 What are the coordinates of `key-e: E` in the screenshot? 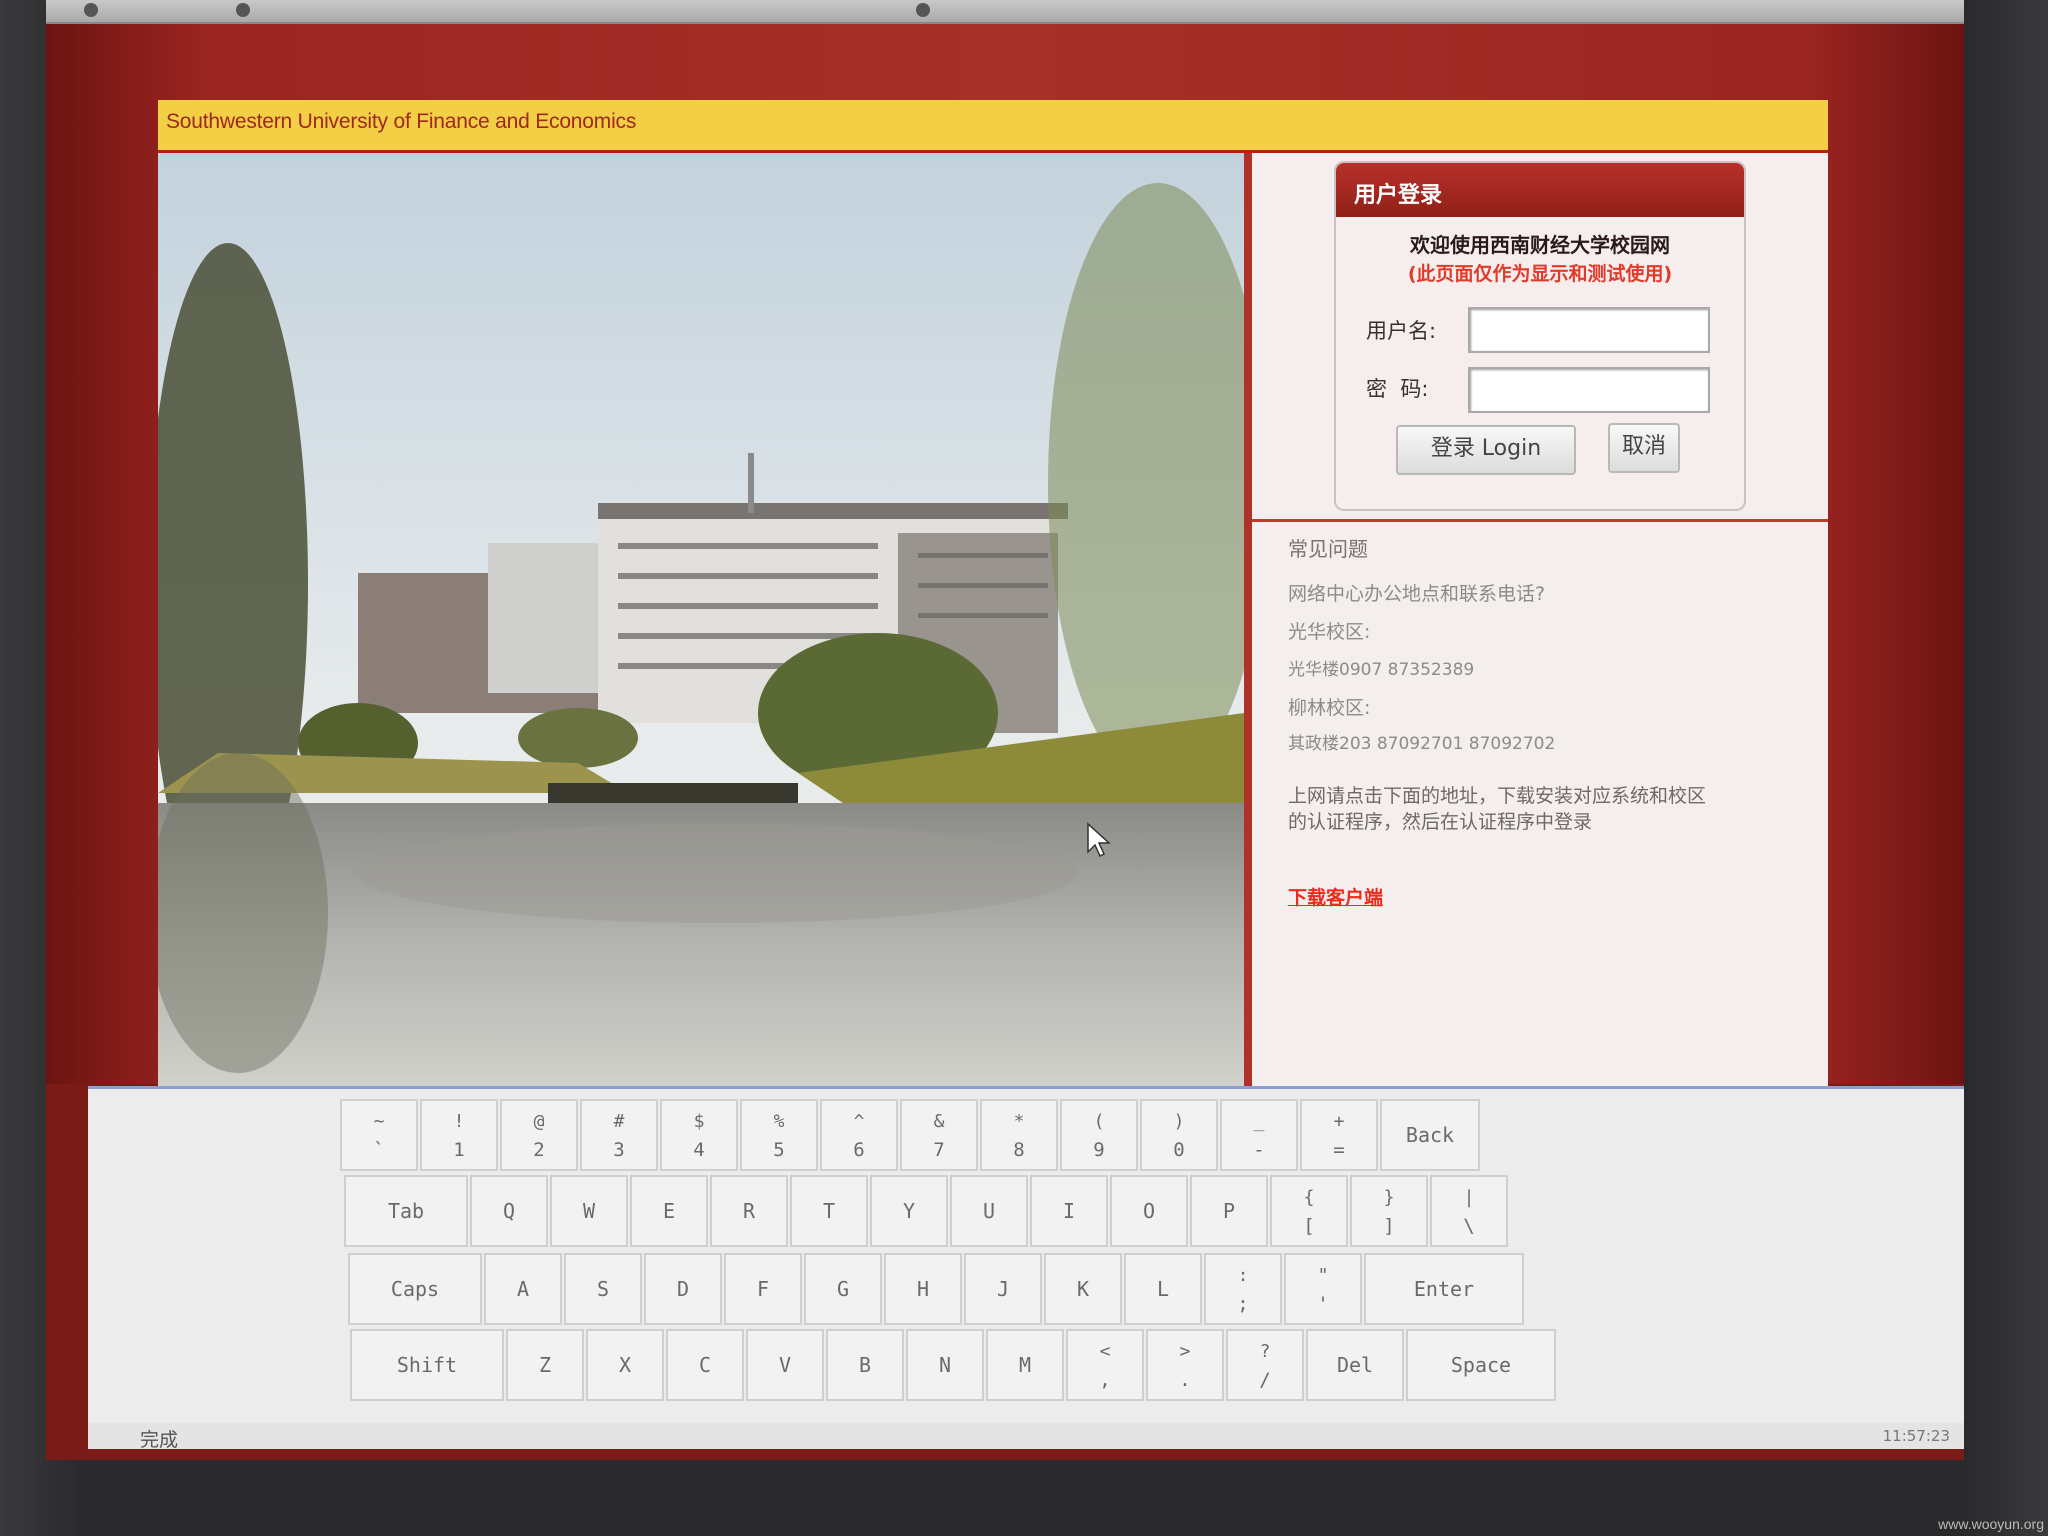 It's located at (669, 1211).